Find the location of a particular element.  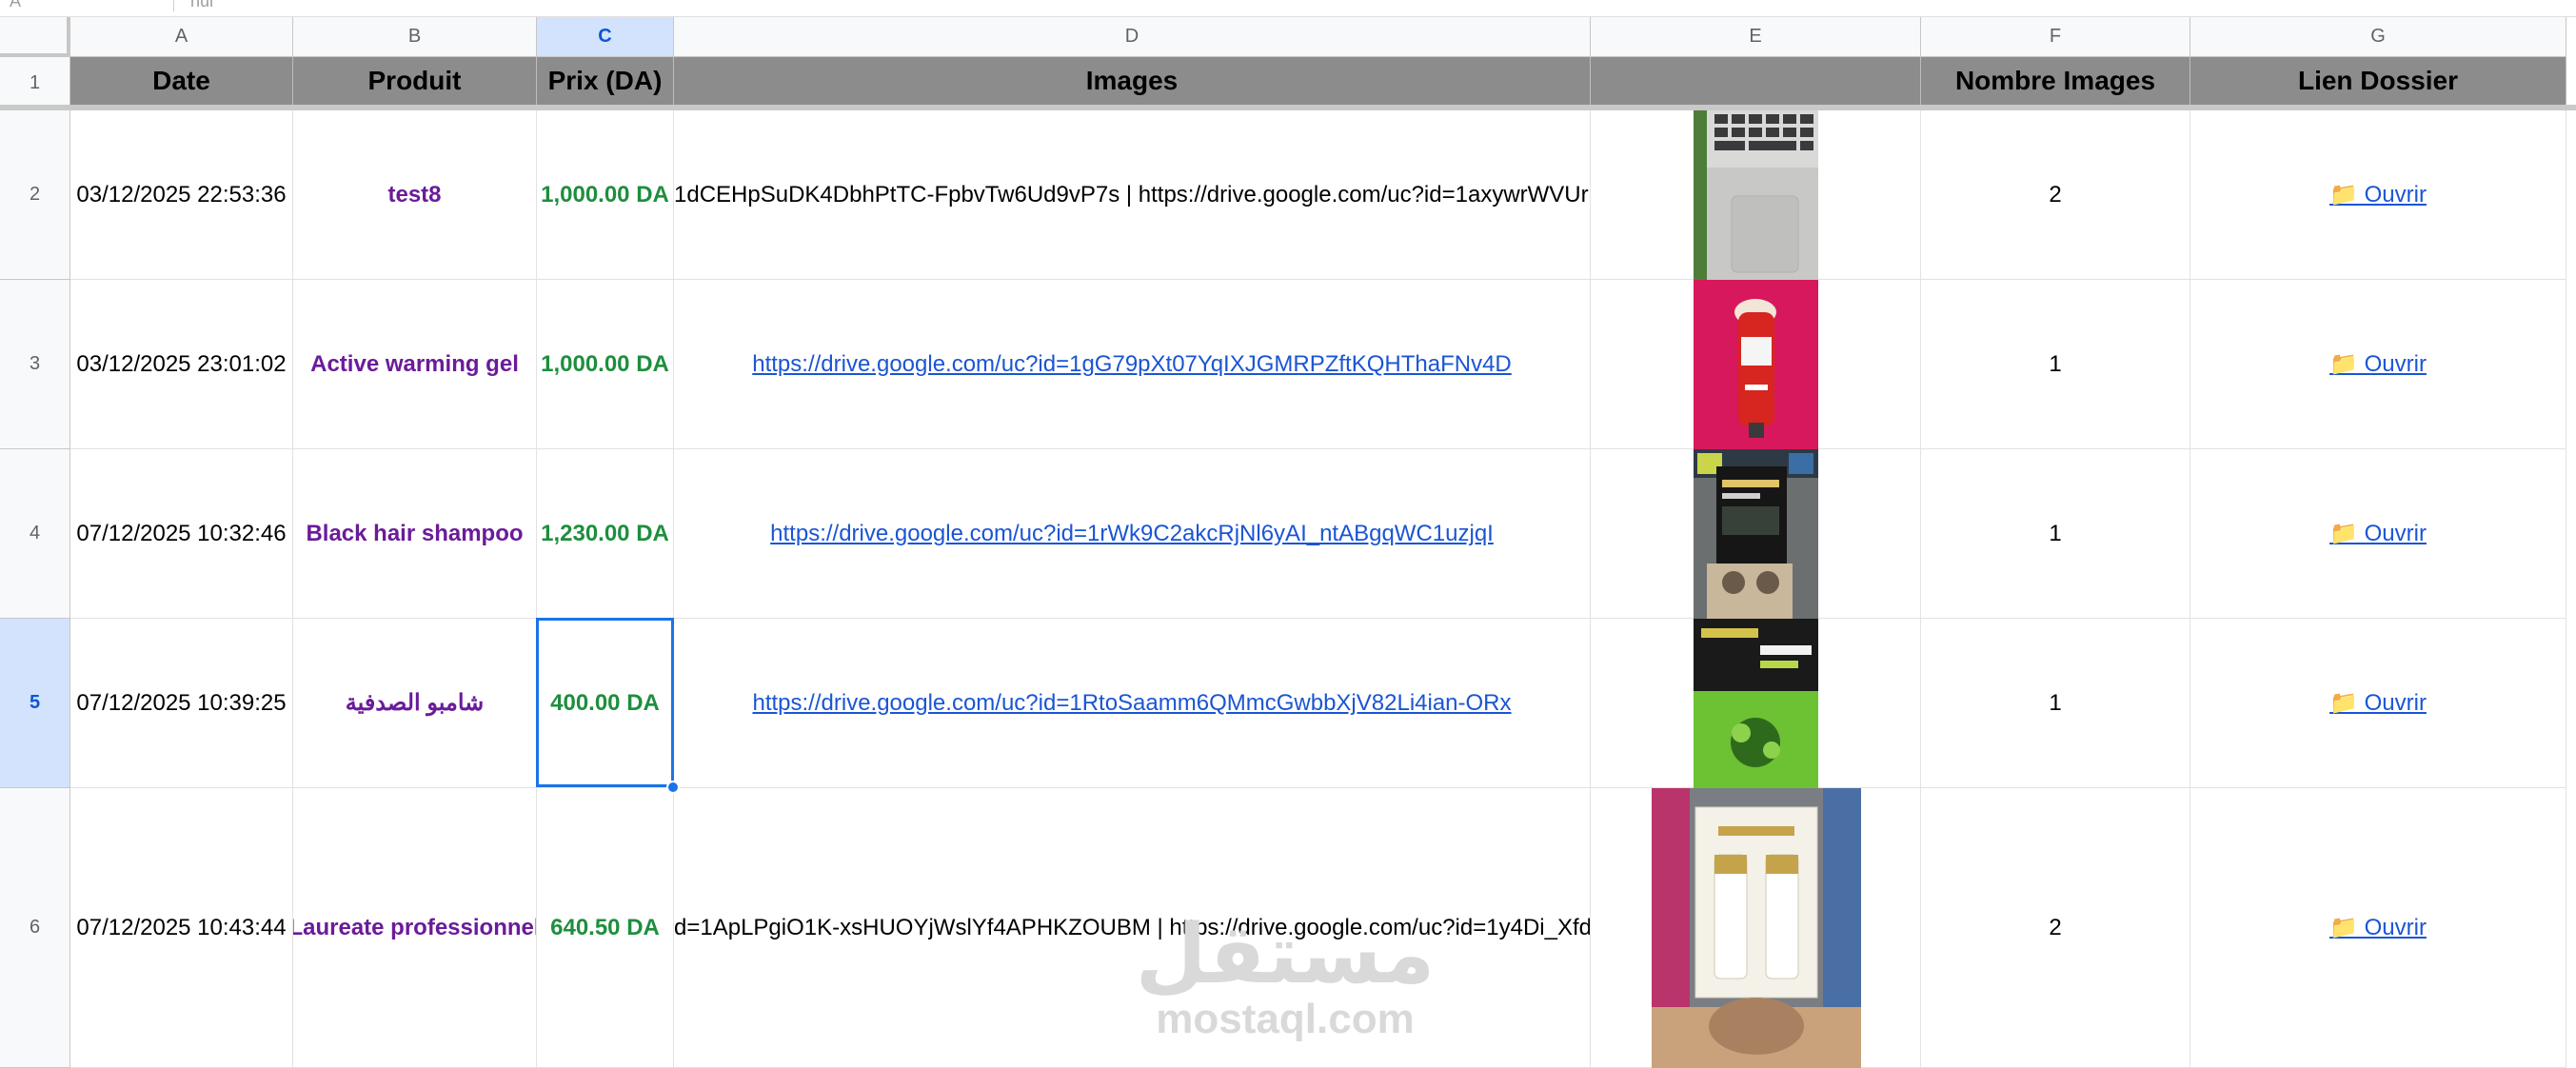

row-header-2: 2 is located at coordinates (35, 195).